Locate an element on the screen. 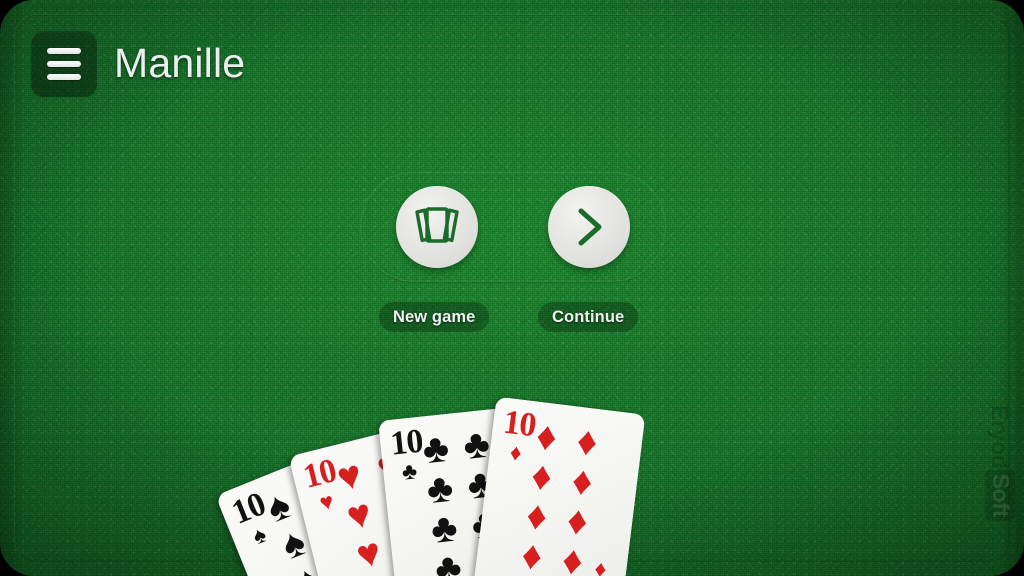 Image resolution: width=1024 pixels, height=576 pixels. card-suit-icon: ♥ is located at coordinates (326, 501).